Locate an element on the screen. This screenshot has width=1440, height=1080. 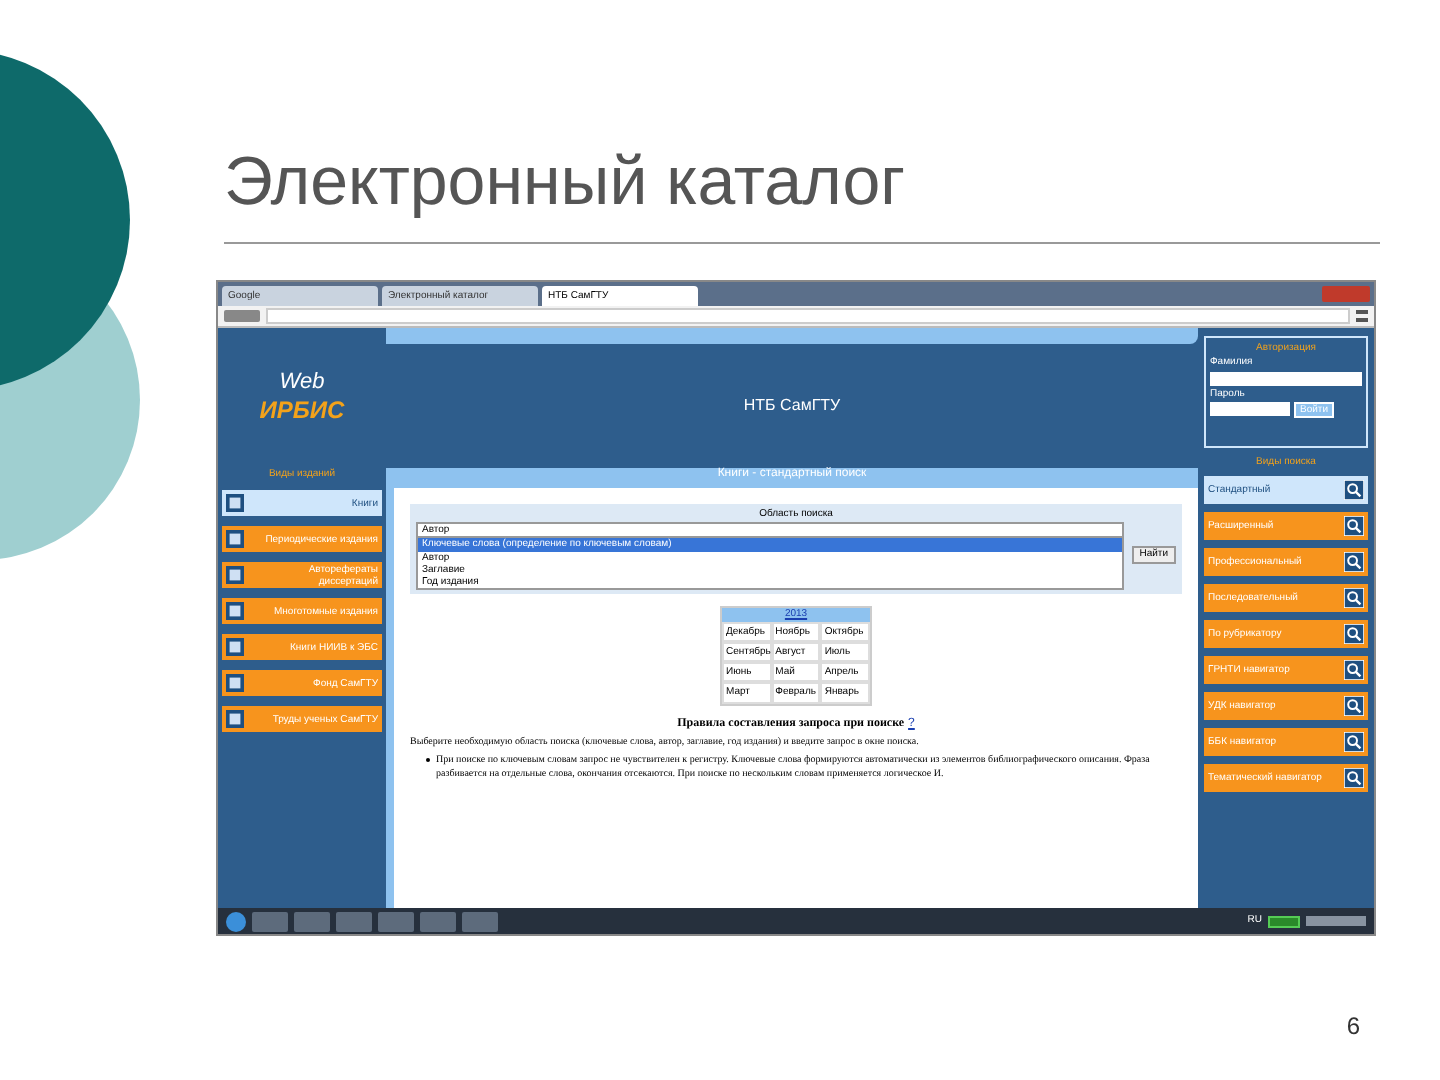
menu-icon is located at coordinates (1362, 316).